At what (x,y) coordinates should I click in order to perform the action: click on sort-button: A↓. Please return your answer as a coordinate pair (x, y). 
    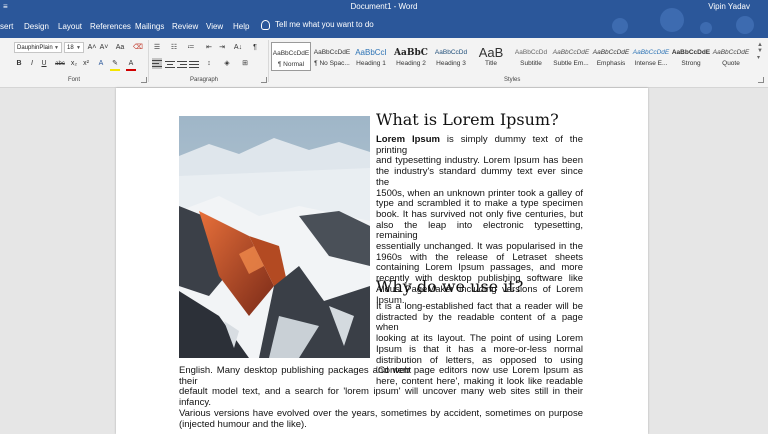
    Looking at the image, I should click on (238, 48).